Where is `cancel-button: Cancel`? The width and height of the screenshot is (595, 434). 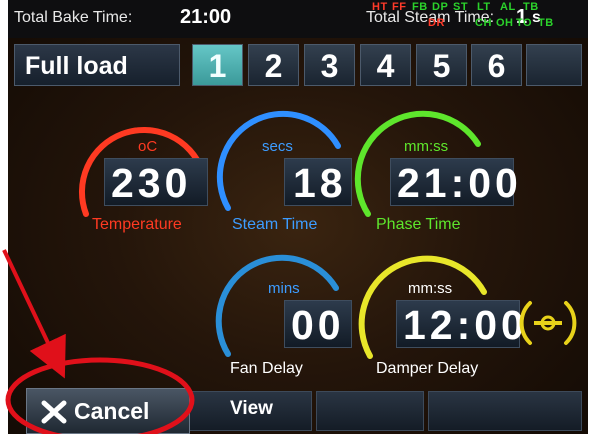 cancel-button: Cancel is located at coordinates (108, 411).